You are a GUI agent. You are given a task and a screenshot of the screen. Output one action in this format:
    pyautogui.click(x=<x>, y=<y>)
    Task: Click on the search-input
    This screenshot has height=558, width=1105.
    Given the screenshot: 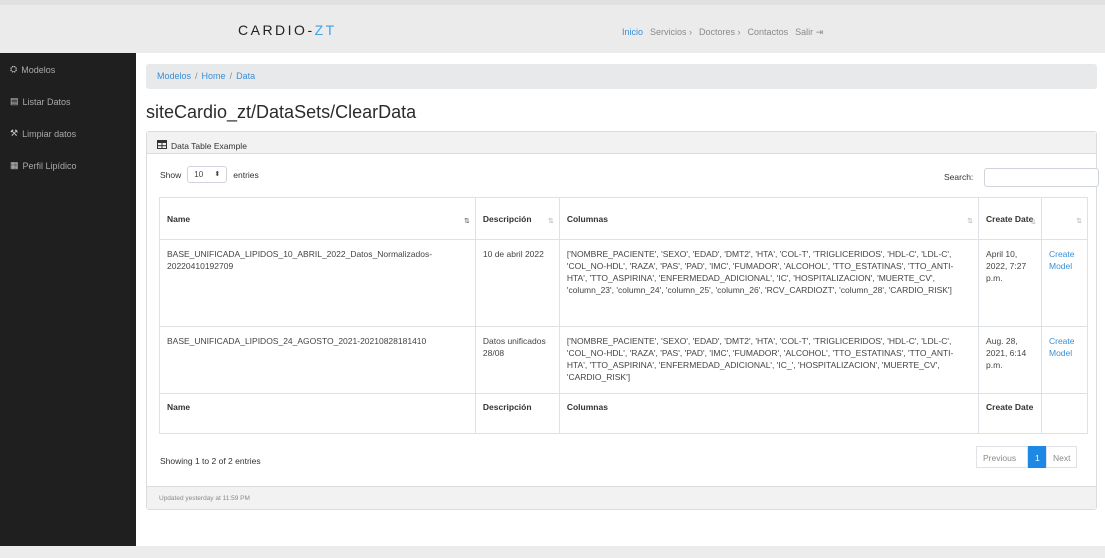 What is the action you would take?
    pyautogui.click(x=1041, y=177)
    